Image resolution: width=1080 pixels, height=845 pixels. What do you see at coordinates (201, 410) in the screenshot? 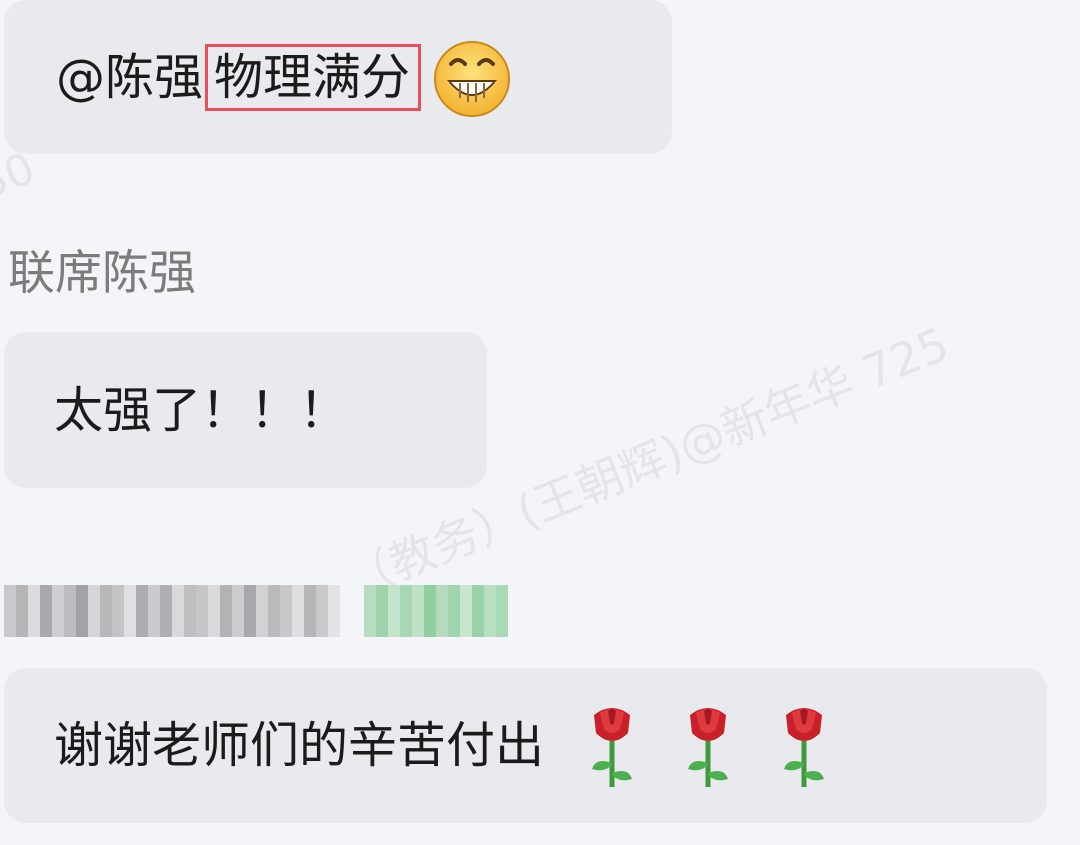
I see `message-text: 太强了！！！` at bounding box center [201, 410].